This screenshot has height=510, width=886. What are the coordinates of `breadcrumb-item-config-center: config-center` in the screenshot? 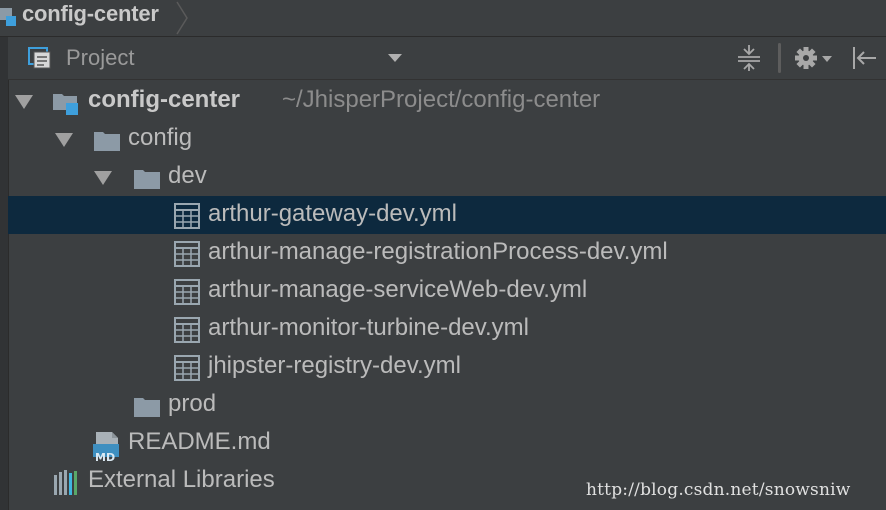 It's located at (90, 14).